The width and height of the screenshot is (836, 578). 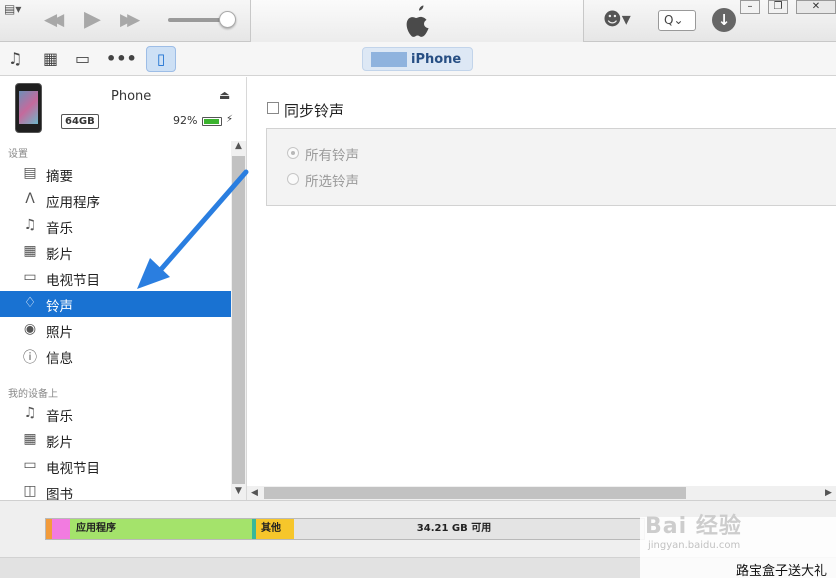 What do you see at coordinates (115, 440) in the screenshot?
I see `sidebar-item-device-movies: ▦ 影片` at bounding box center [115, 440].